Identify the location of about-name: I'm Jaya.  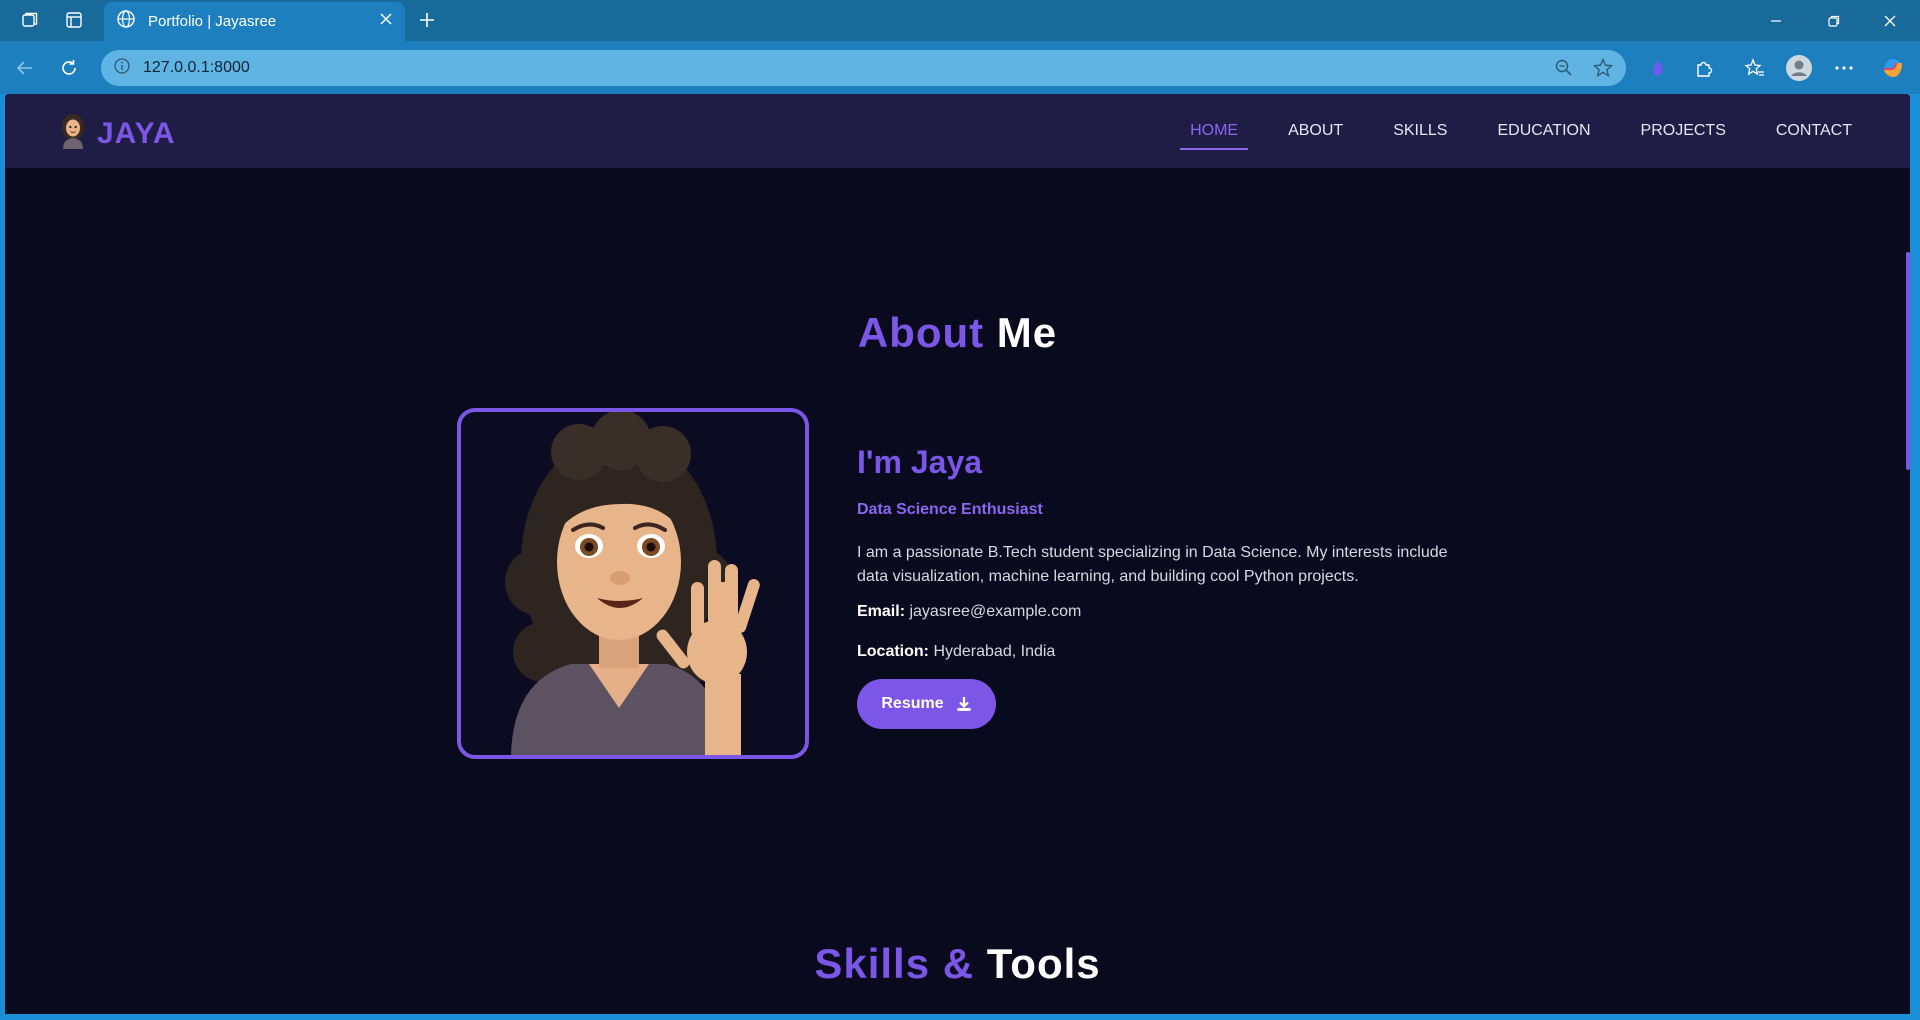
(920, 462).